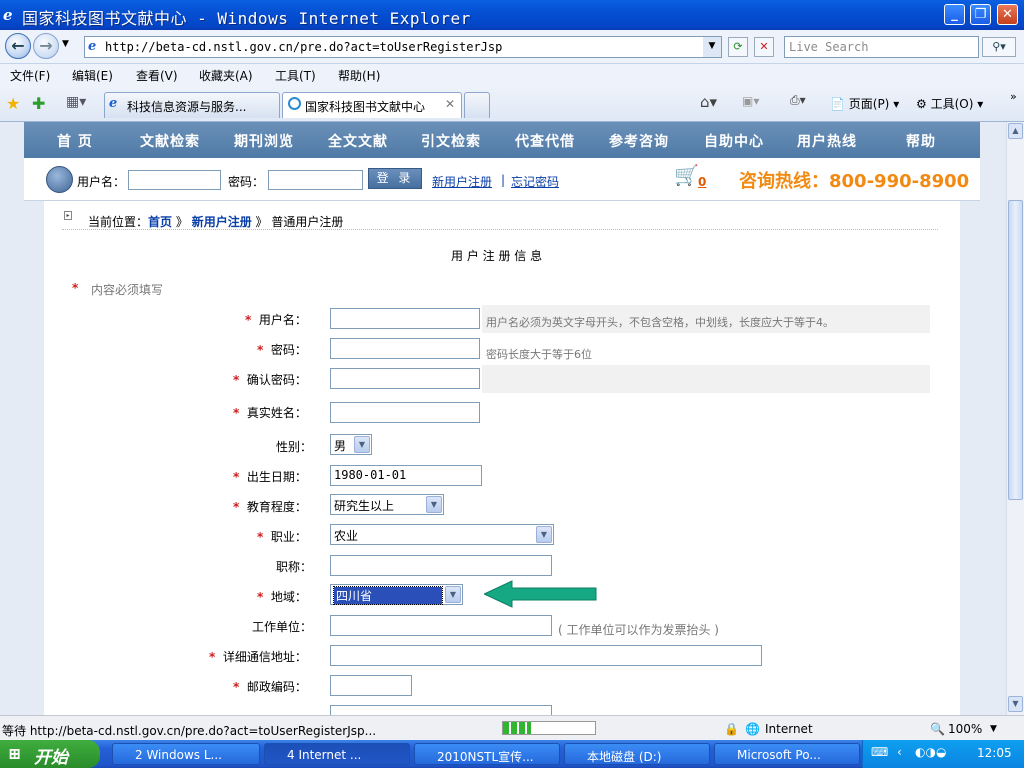 This screenshot has width=1024, height=768. I want to click on login-password-input, so click(315, 180).